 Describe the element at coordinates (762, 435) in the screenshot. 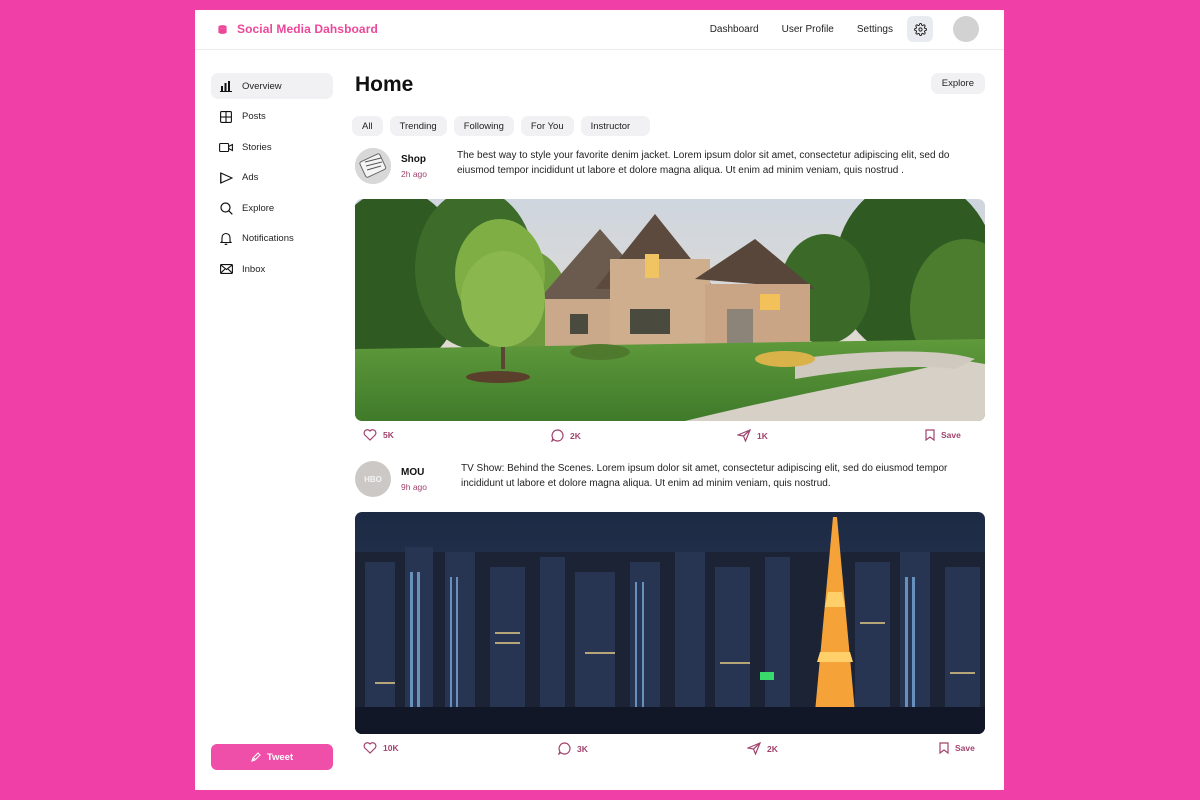

I see `share-count: 1K` at that location.